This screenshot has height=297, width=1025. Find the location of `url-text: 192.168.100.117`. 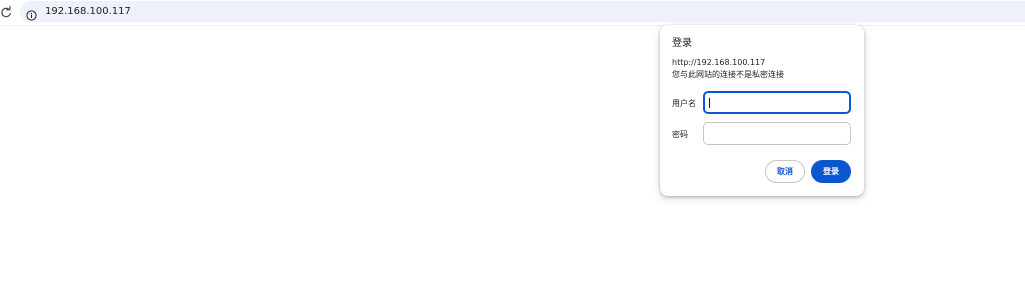

url-text: 192.168.100.117 is located at coordinates (88, 11).